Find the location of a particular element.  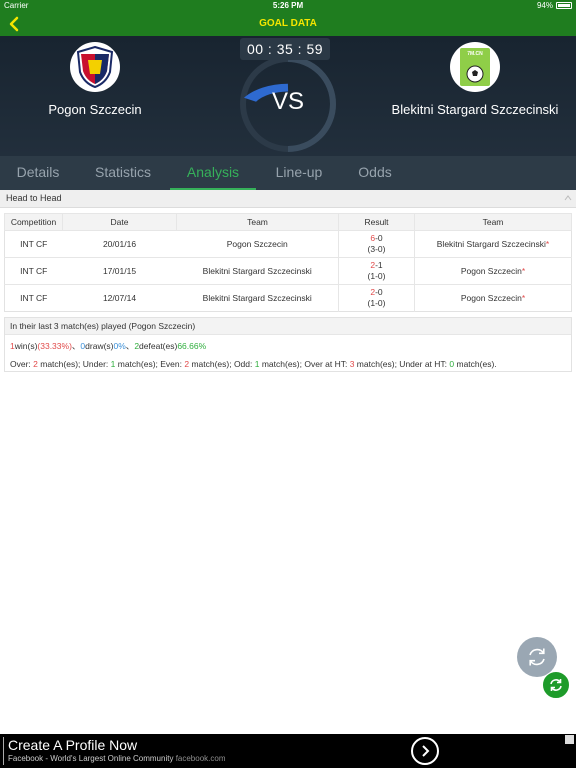

result-cell: 2-1 (1-0) is located at coordinates (376, 271).